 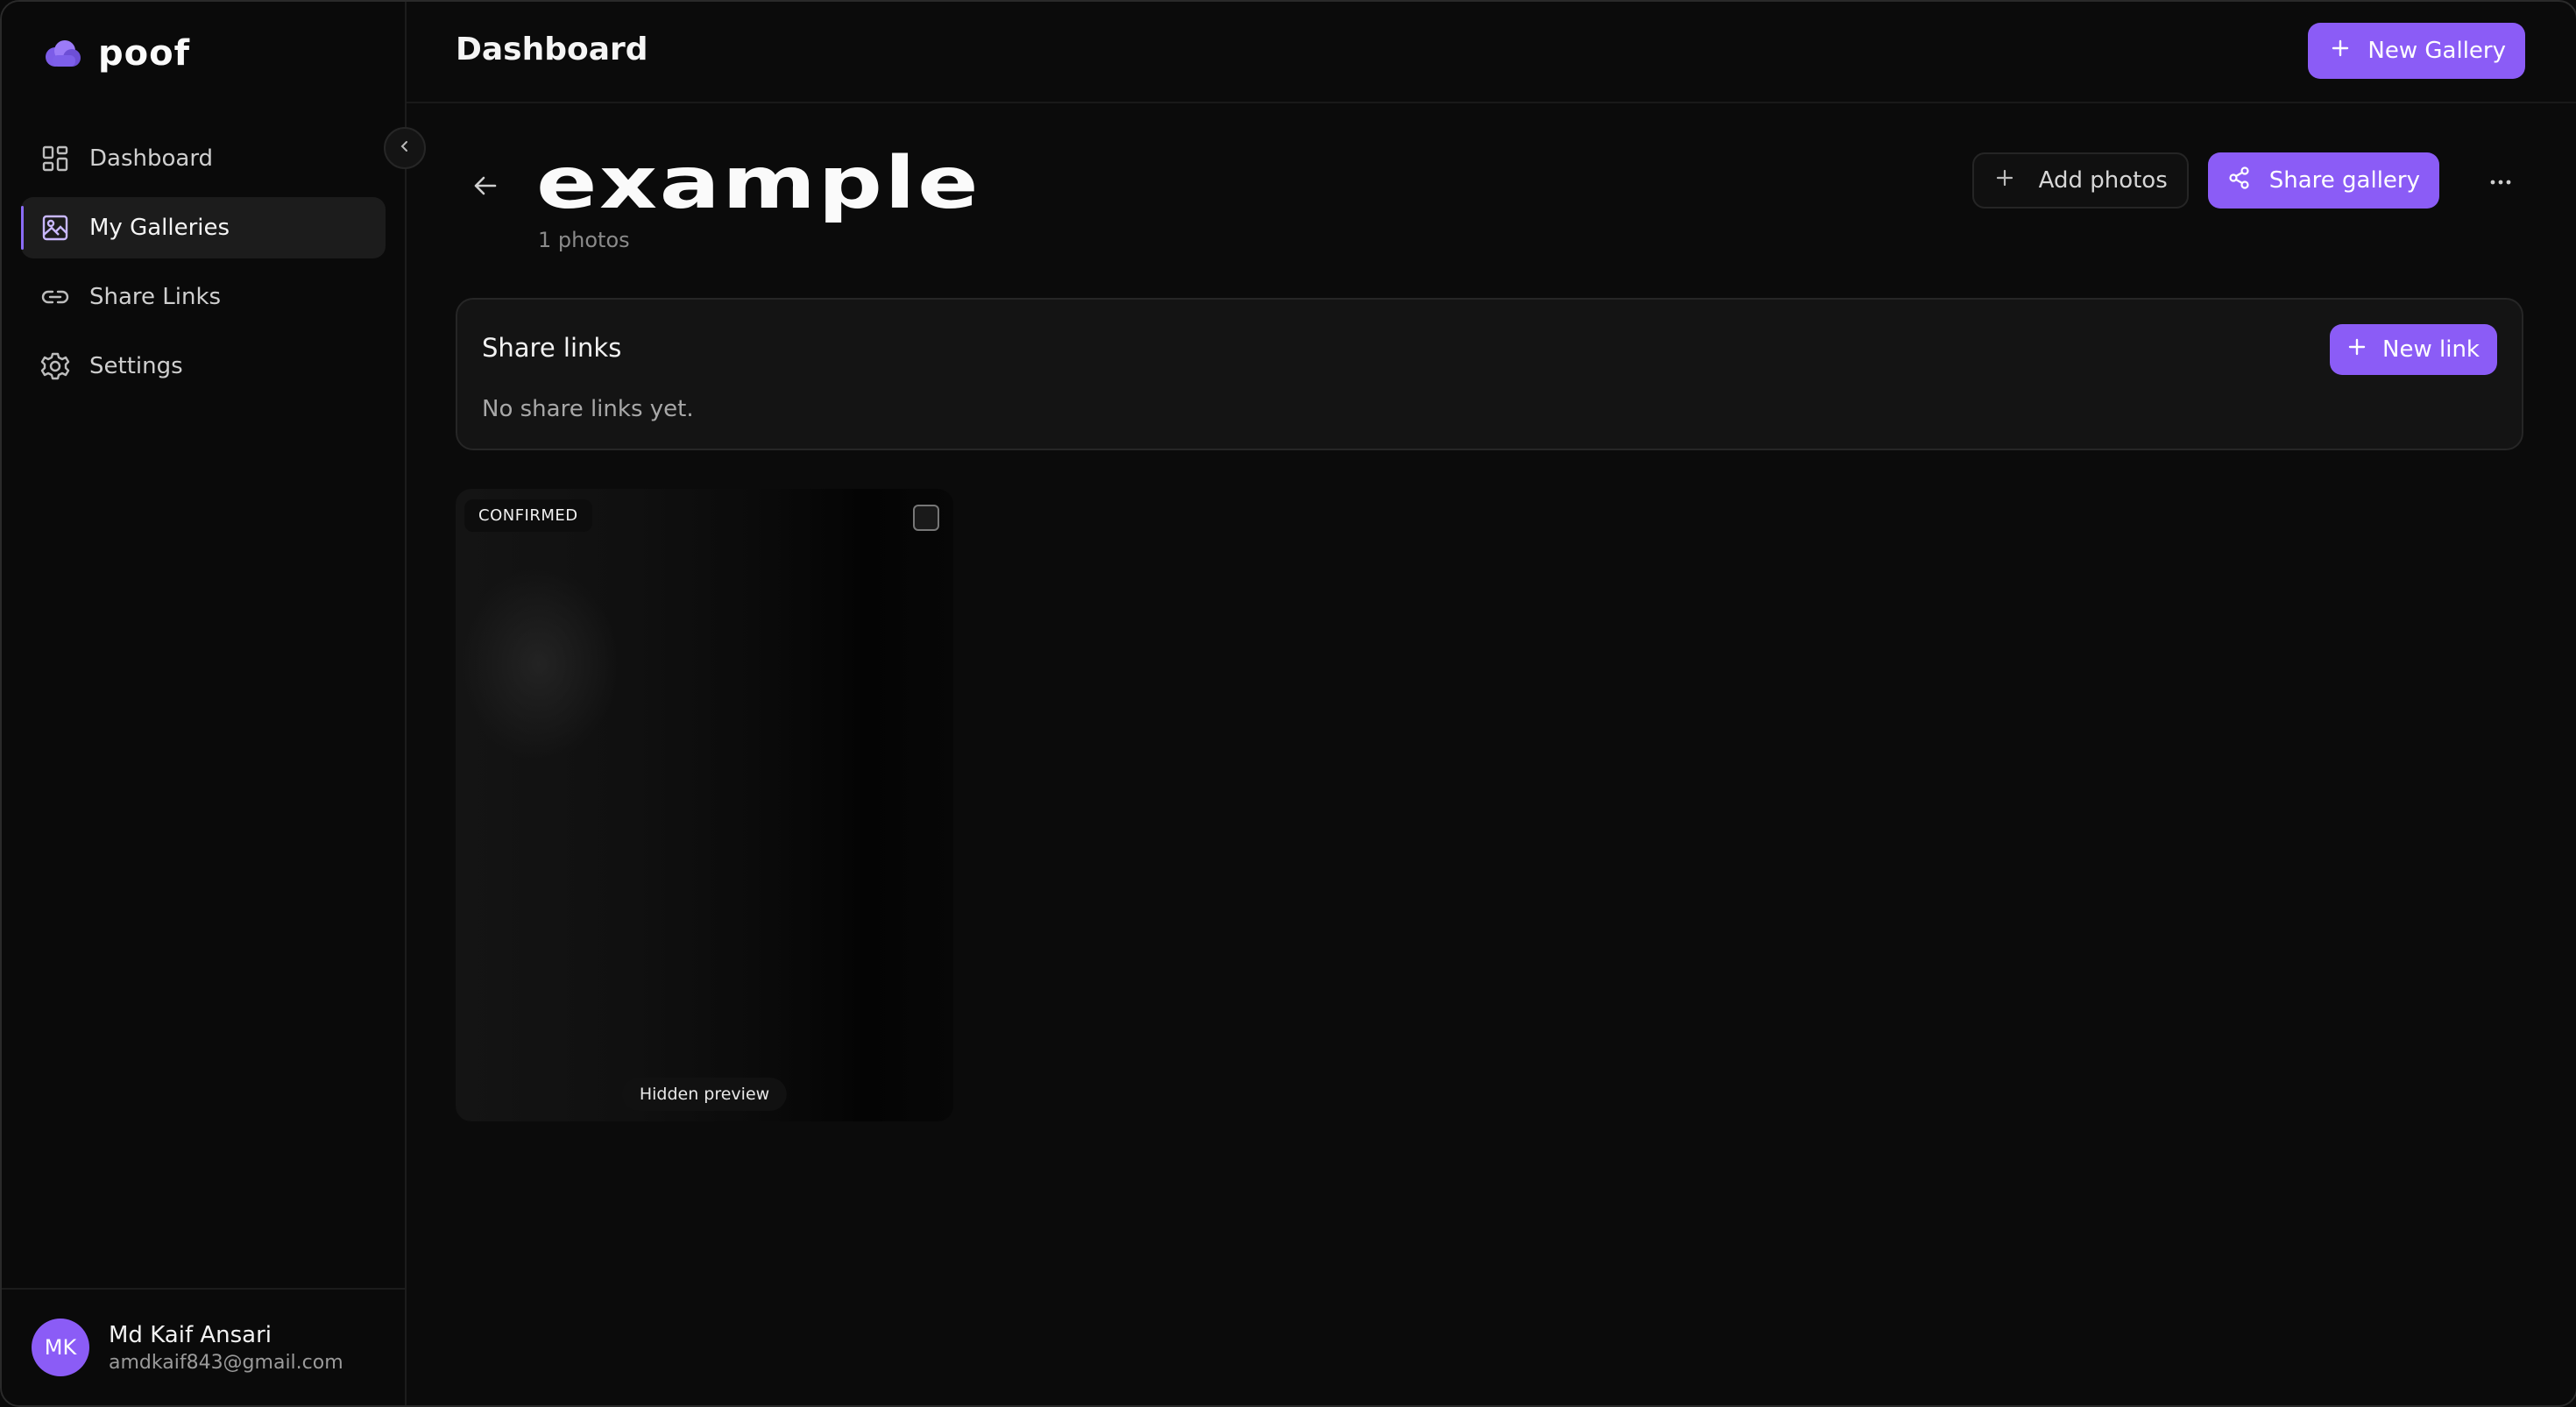 I want to click on sidebar-item-label: Share Links, so click(x=155, y=297).